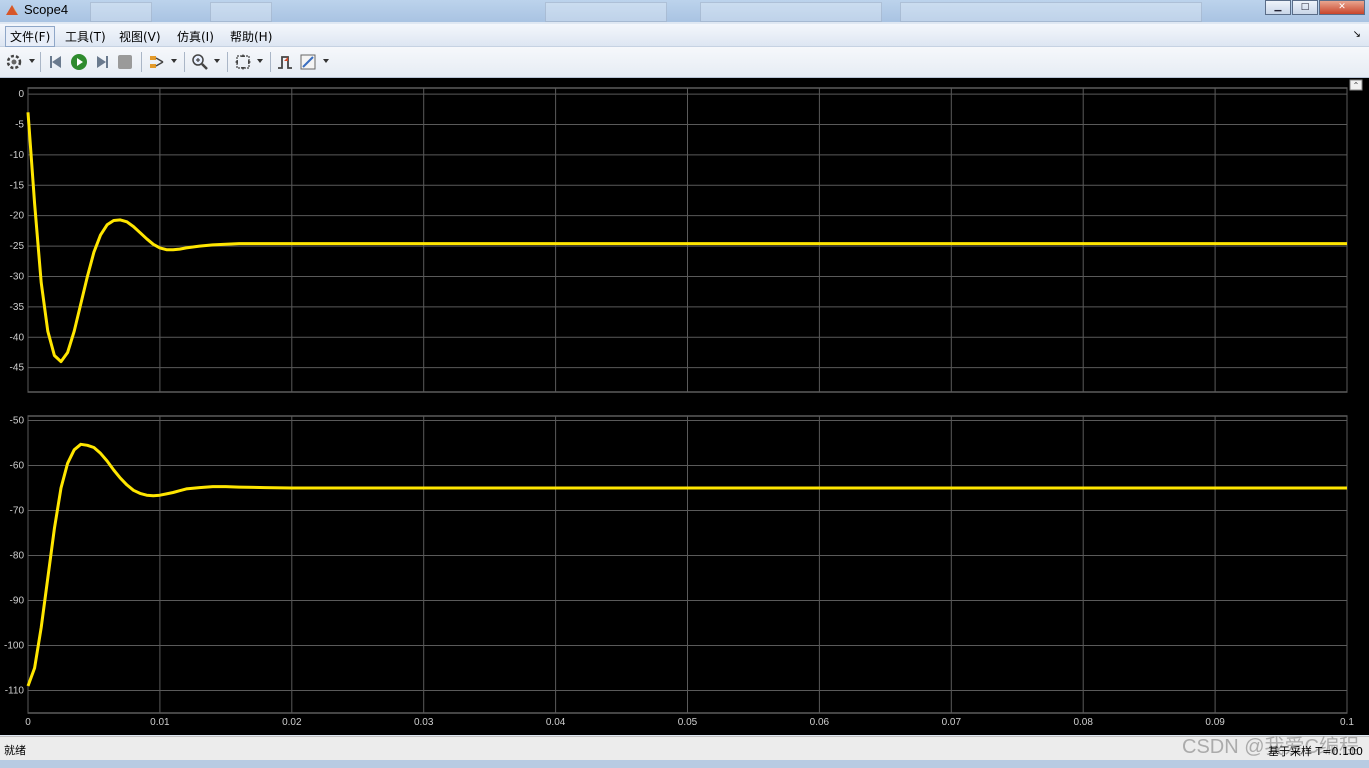  What do you see at coordinates (15, 750) in the screenshot?
I see `status-text: 就绪` at bounding box center [15, 750].